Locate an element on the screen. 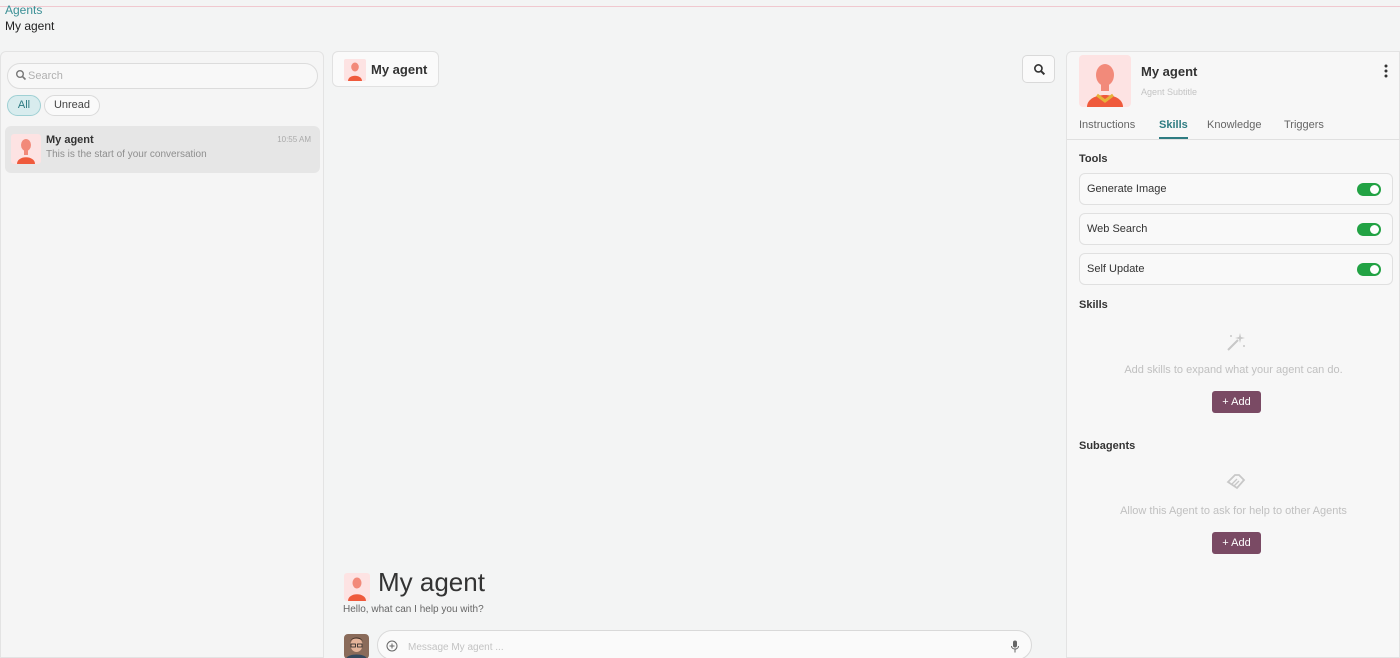 This screenshot has width=1400, height=658. user-avatar is located at coordinates (356, 646).